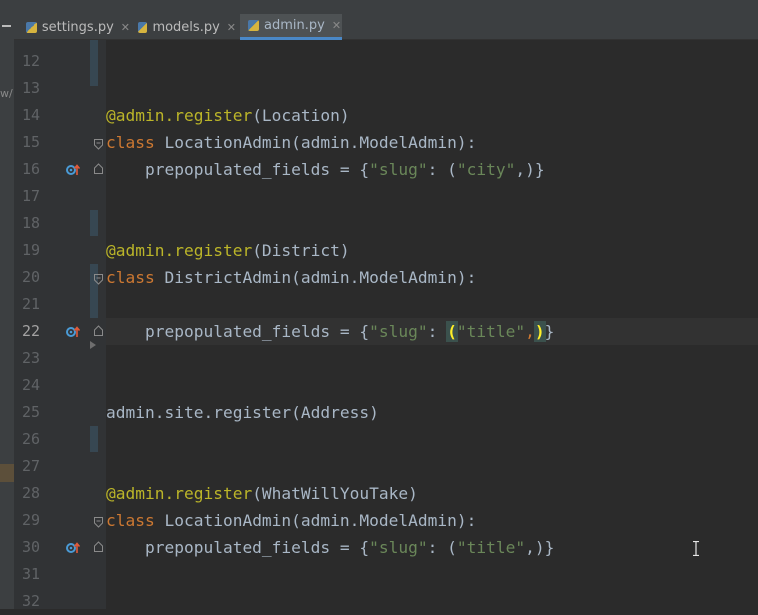  What do you see at coordinates (315, 277) in the screenshot?
I see `code-text: DistrictAdmin(admin.ModelAdmin):` at bounding box center [315, 277].